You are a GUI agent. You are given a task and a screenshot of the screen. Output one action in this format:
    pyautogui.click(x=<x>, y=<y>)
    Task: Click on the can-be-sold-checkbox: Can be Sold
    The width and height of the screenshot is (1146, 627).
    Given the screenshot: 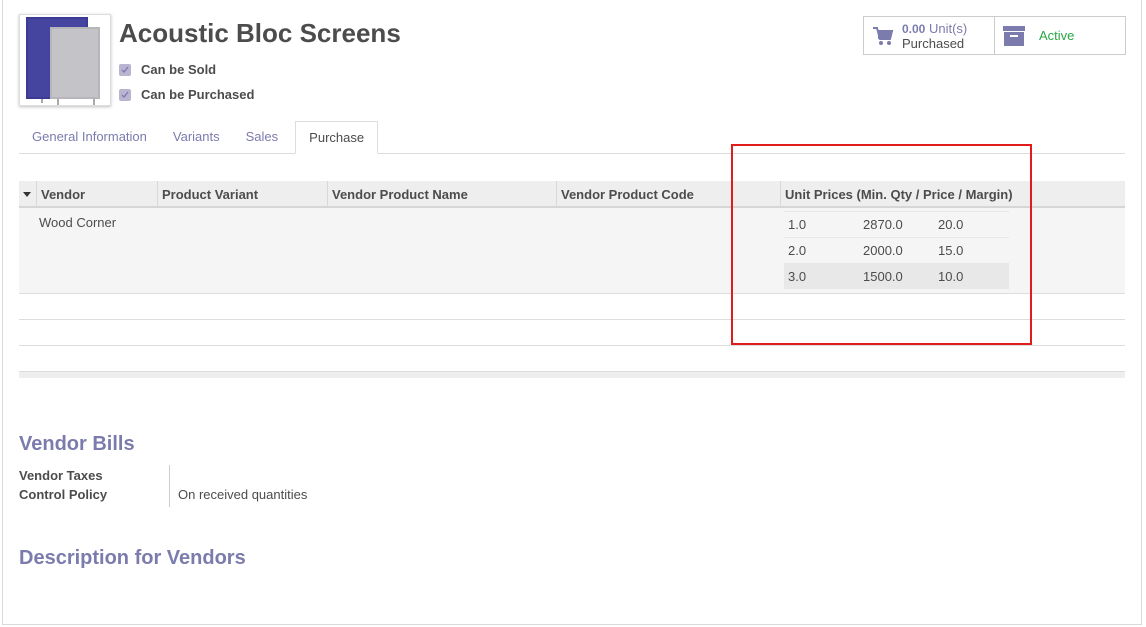 What is the action you would take?
    pyautogui.click(x=167, y=69)
    